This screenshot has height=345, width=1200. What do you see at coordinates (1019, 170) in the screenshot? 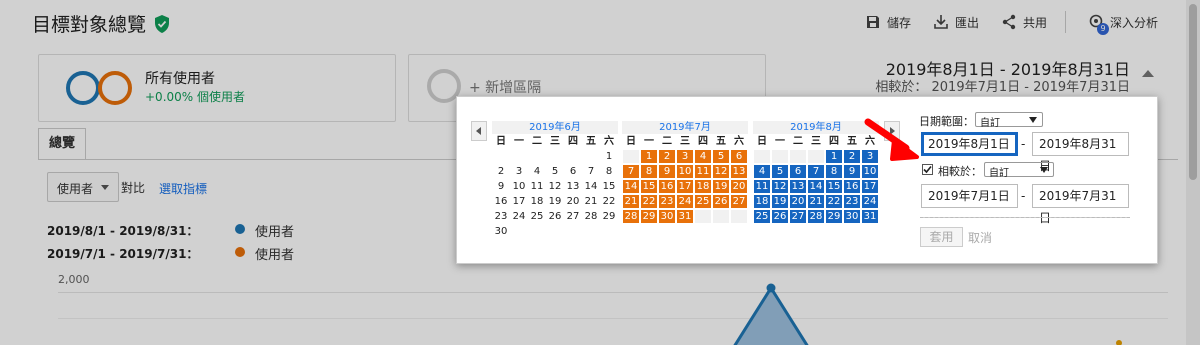
I see `compare-select: 自訂` at bounding box center [1019, 170].